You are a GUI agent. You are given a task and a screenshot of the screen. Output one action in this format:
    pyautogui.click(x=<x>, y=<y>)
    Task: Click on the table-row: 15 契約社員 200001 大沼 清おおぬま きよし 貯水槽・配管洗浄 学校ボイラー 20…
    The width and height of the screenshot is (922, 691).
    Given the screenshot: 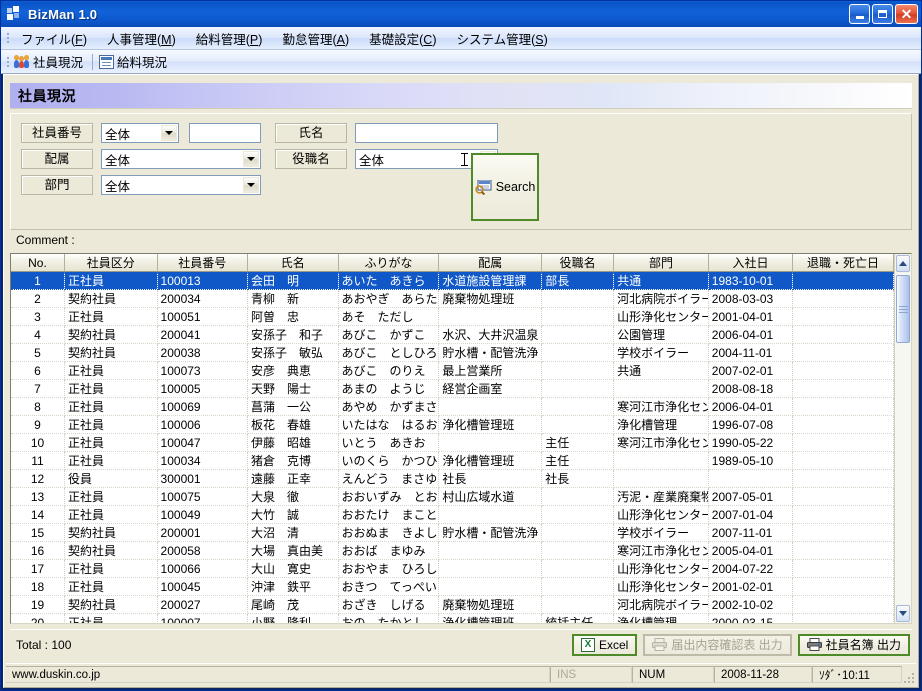 What is the action you would take?
    pyautogui.click(x=452, y=532)
    